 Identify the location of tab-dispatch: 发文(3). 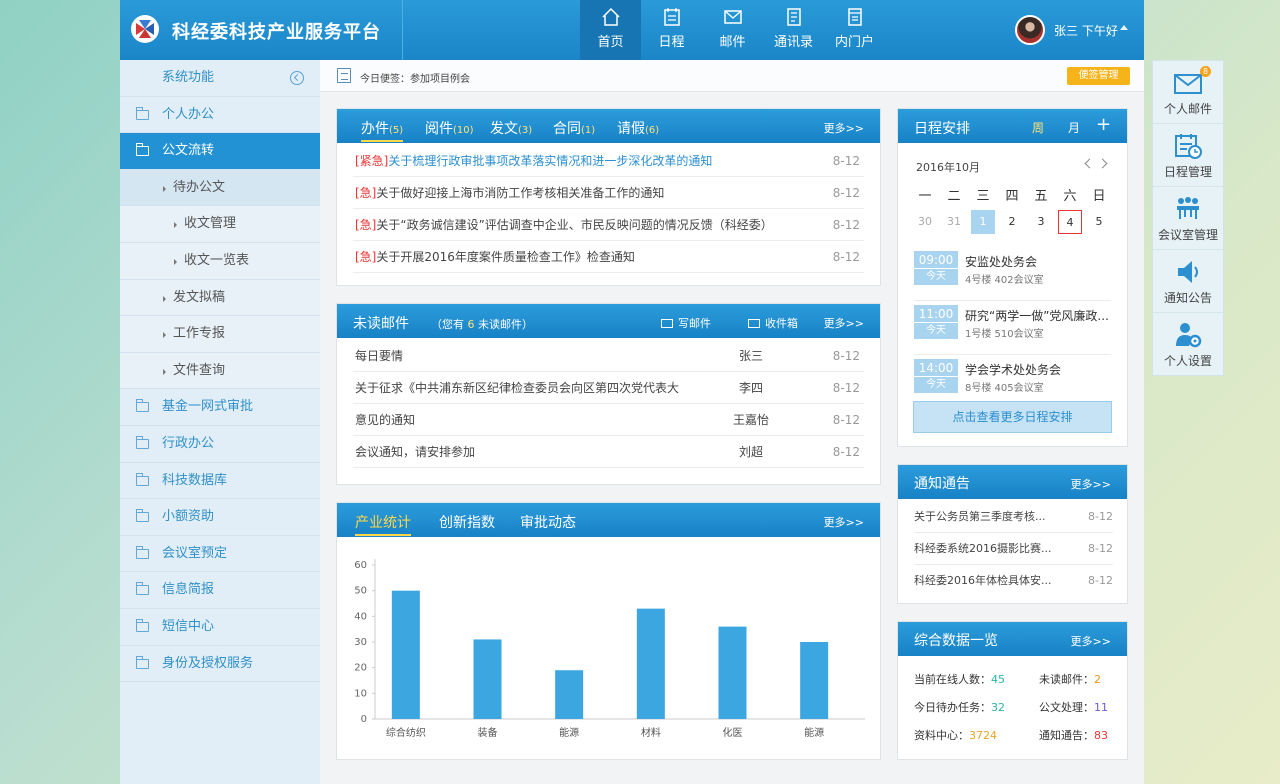
(511, 128).